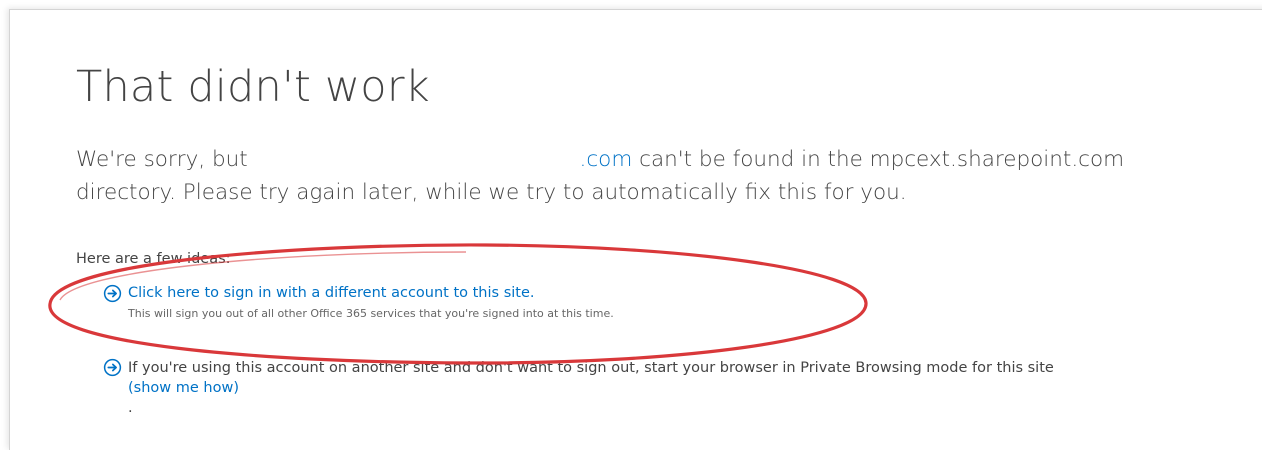  What do you see at coordinates (153, 259) in the screenshot?
I see `ideas-label: Here are a few ideas:` at bounding box center [153, 259].